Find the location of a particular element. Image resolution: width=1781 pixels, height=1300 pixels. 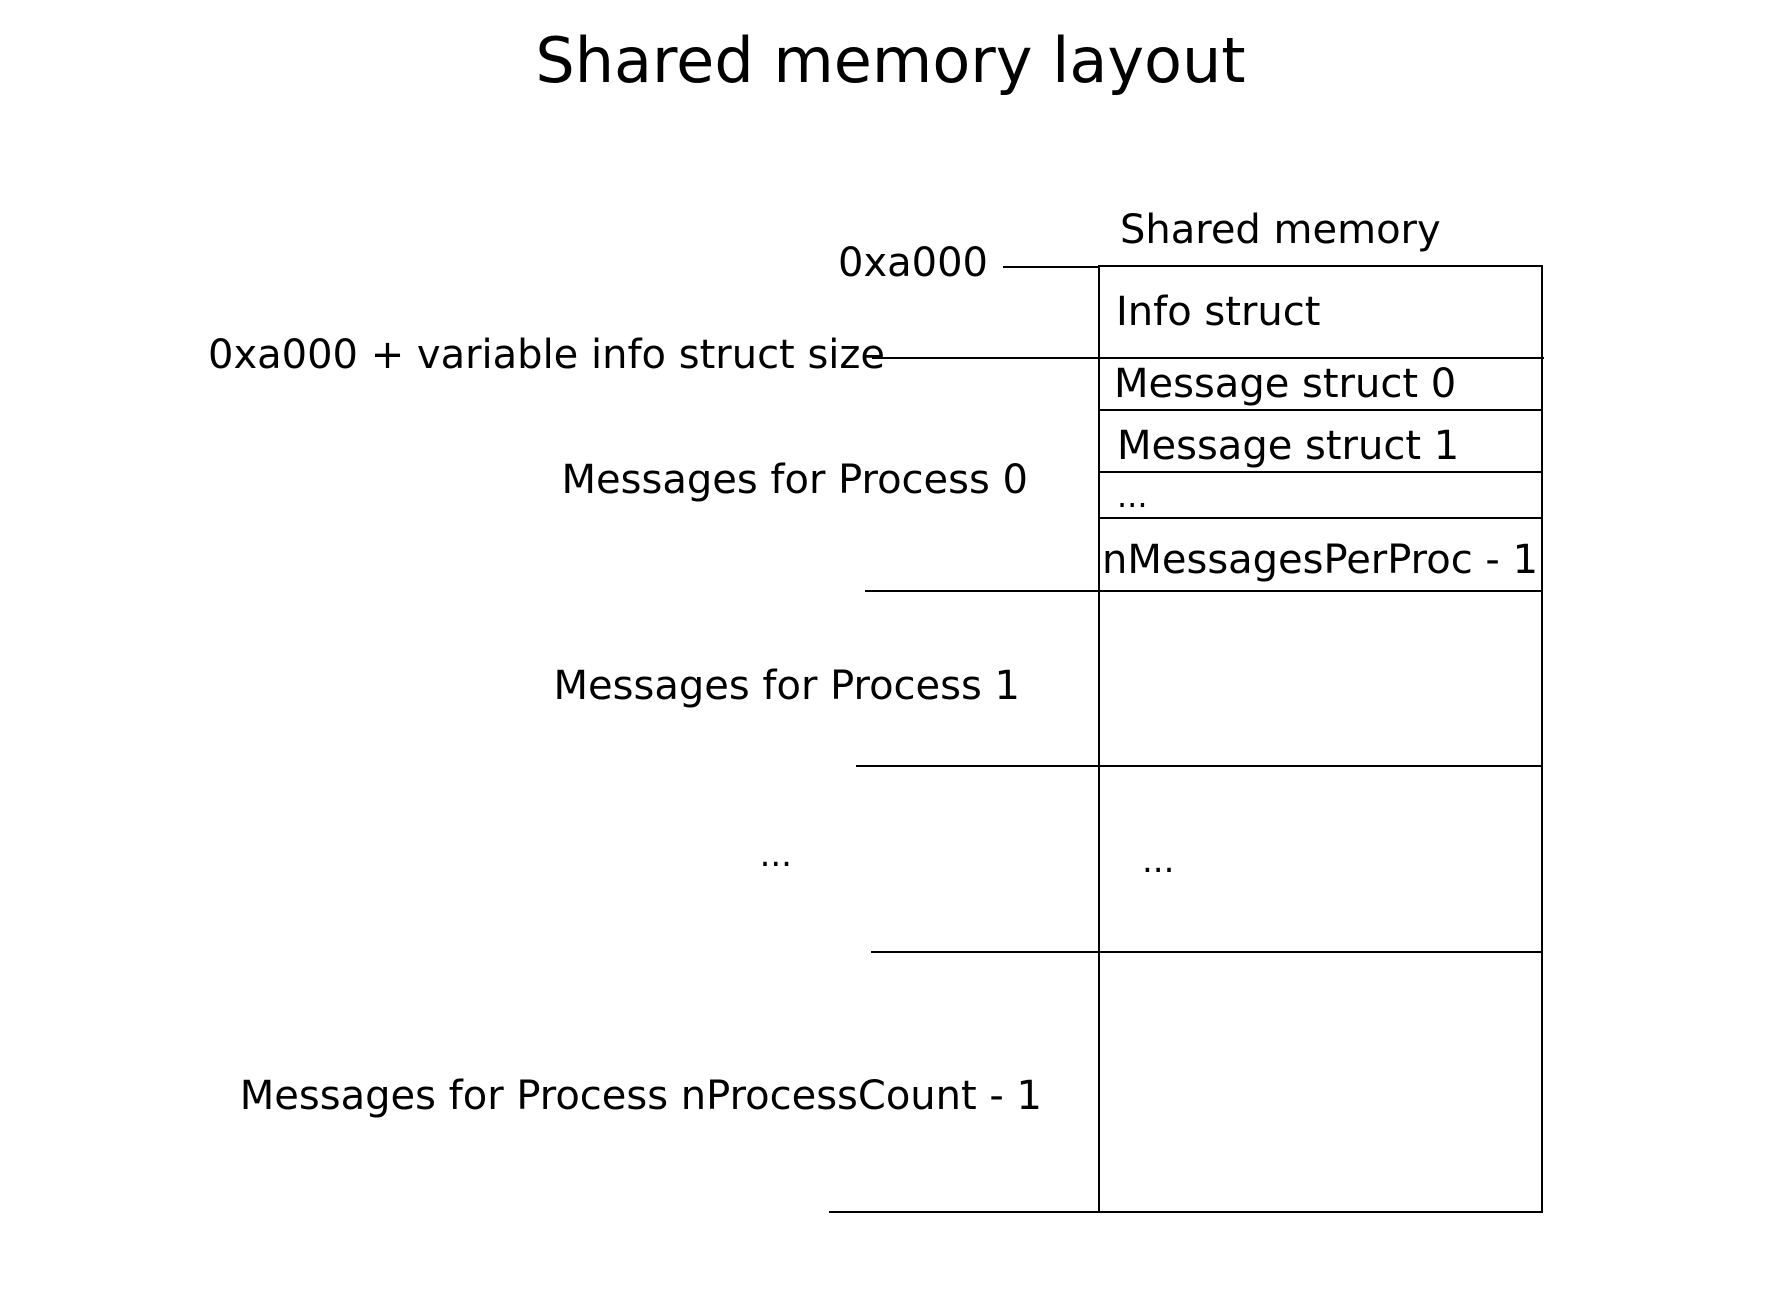

memory-left-border is located at coordinates (1099, 738).